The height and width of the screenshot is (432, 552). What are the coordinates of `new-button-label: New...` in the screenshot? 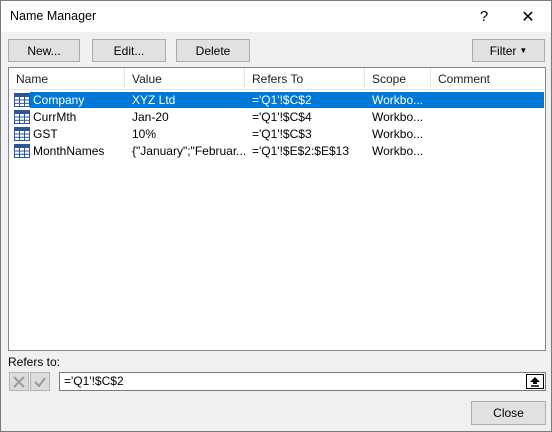 It's located at (44, 50).